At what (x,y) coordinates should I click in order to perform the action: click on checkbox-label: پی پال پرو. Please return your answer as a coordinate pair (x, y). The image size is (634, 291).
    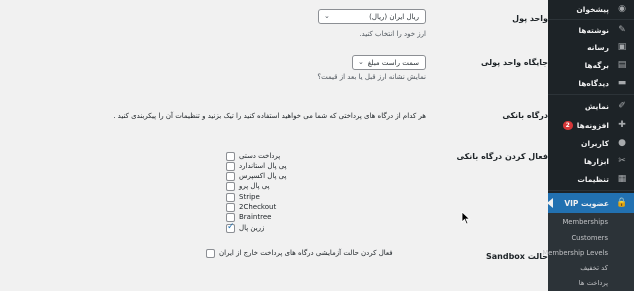
    Looking at the image, I should click on (254, 186).